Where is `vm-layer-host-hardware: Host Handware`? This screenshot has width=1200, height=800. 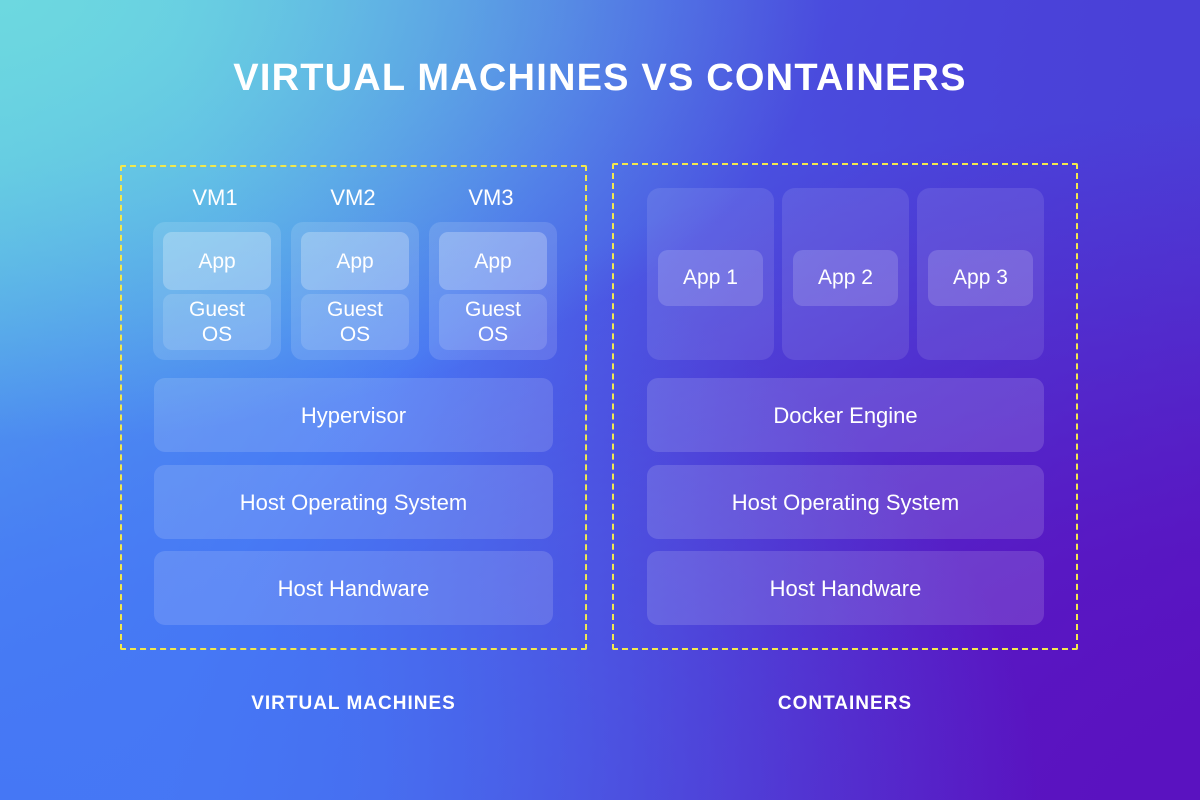 vm-layer-host-hardware: Host Handware is located at coordinates (353, 588).